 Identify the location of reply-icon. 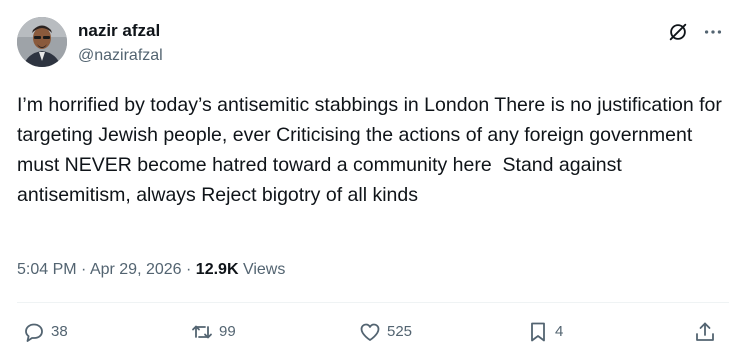
(34, 332).